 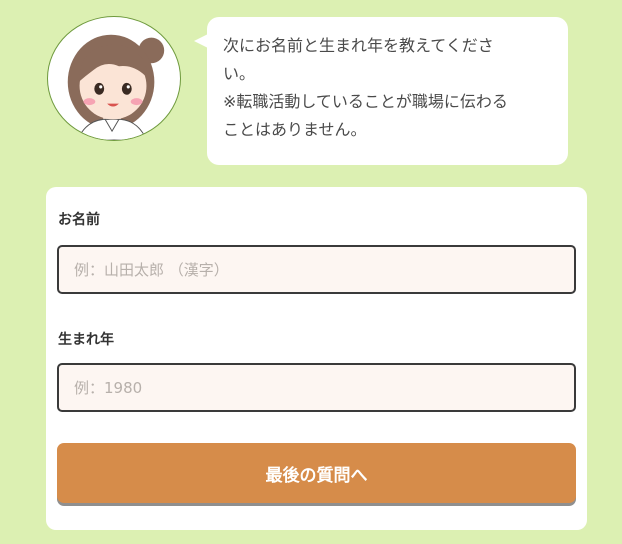 I want to click on woman-avatar-icon, so click(x=116, y=87).